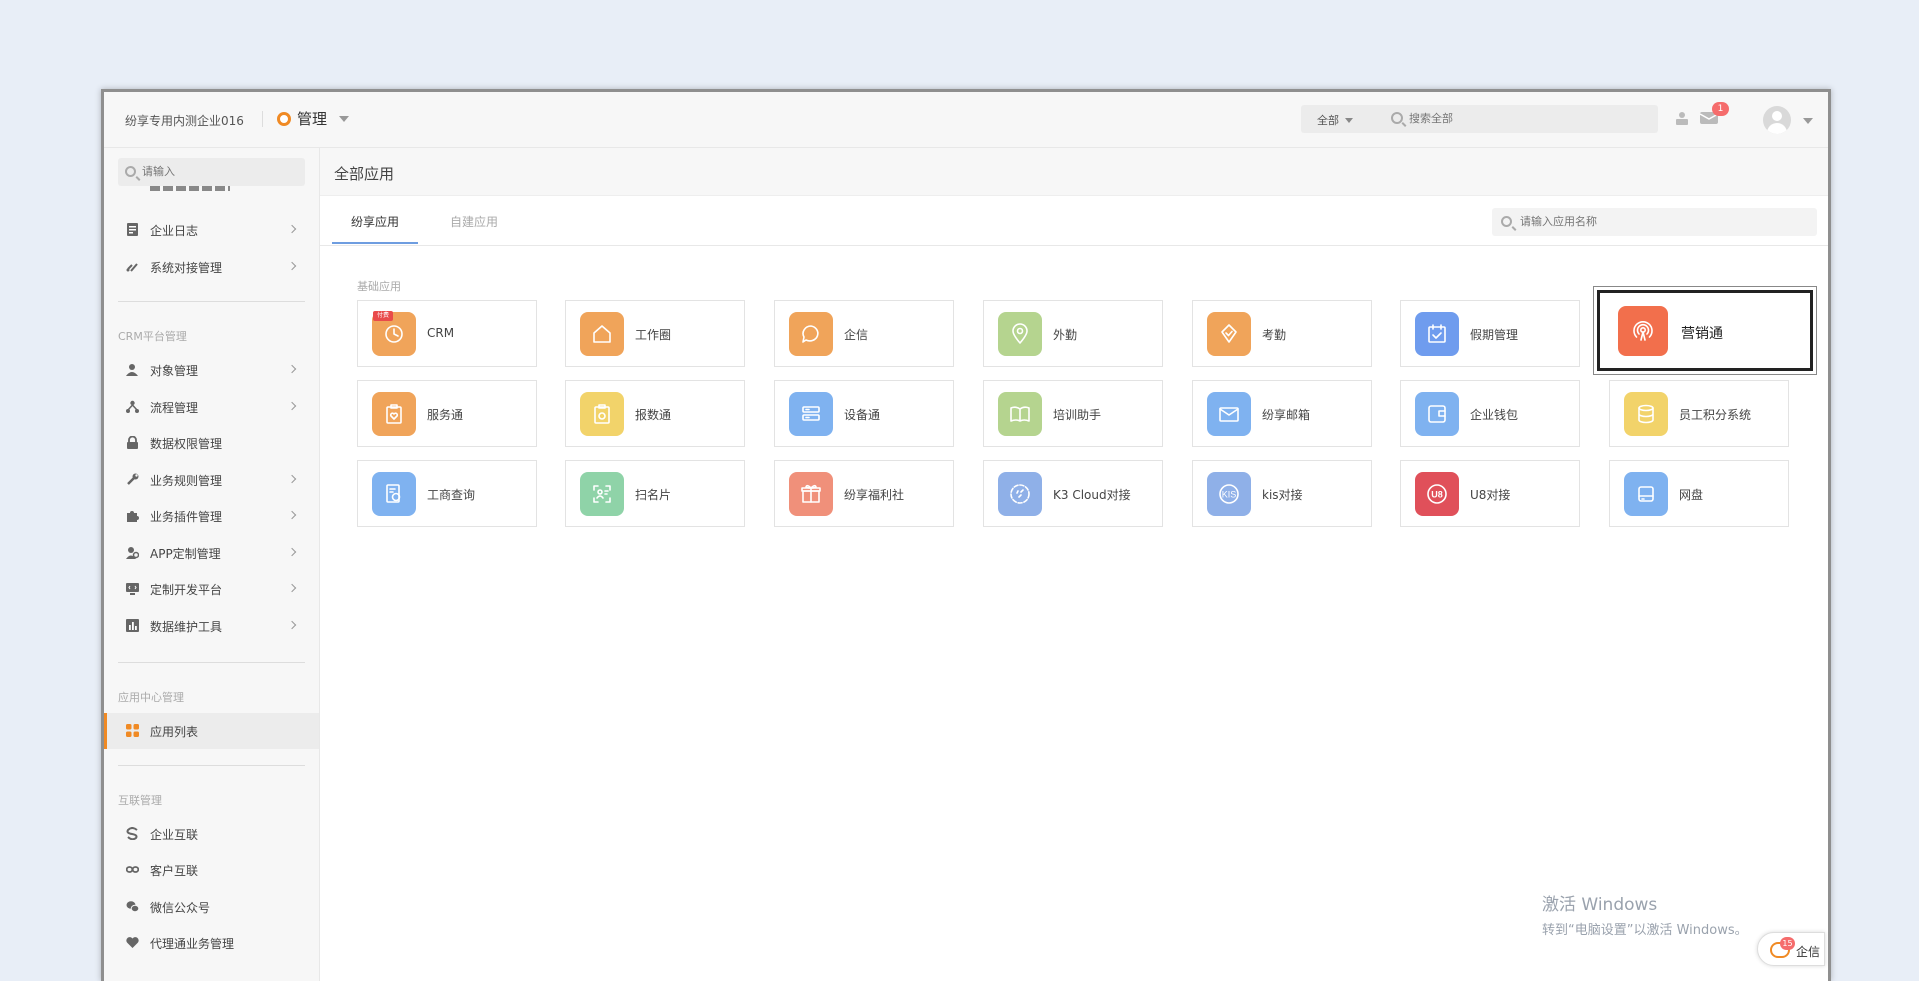 The width and height of the screenshot is (1919, 981). What do you see at coordinates (262, 119) in the screenshot?
I see `header-divider` at bounding box center [262, 119].